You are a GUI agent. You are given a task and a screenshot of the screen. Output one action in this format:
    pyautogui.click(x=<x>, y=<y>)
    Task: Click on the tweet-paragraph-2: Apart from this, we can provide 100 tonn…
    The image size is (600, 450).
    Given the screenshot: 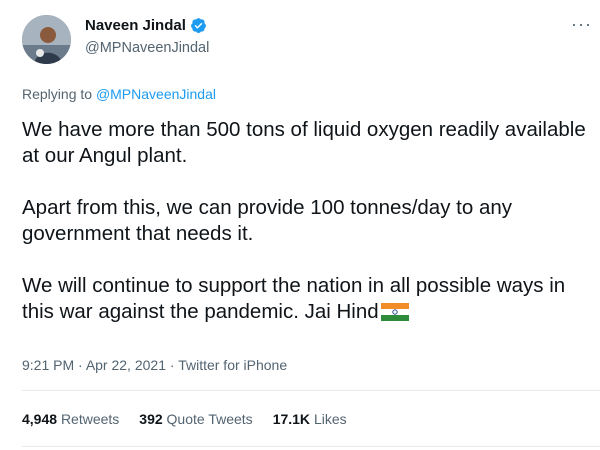 What is the action you would take?
    pyautogui.click(x=267, y=220)
    